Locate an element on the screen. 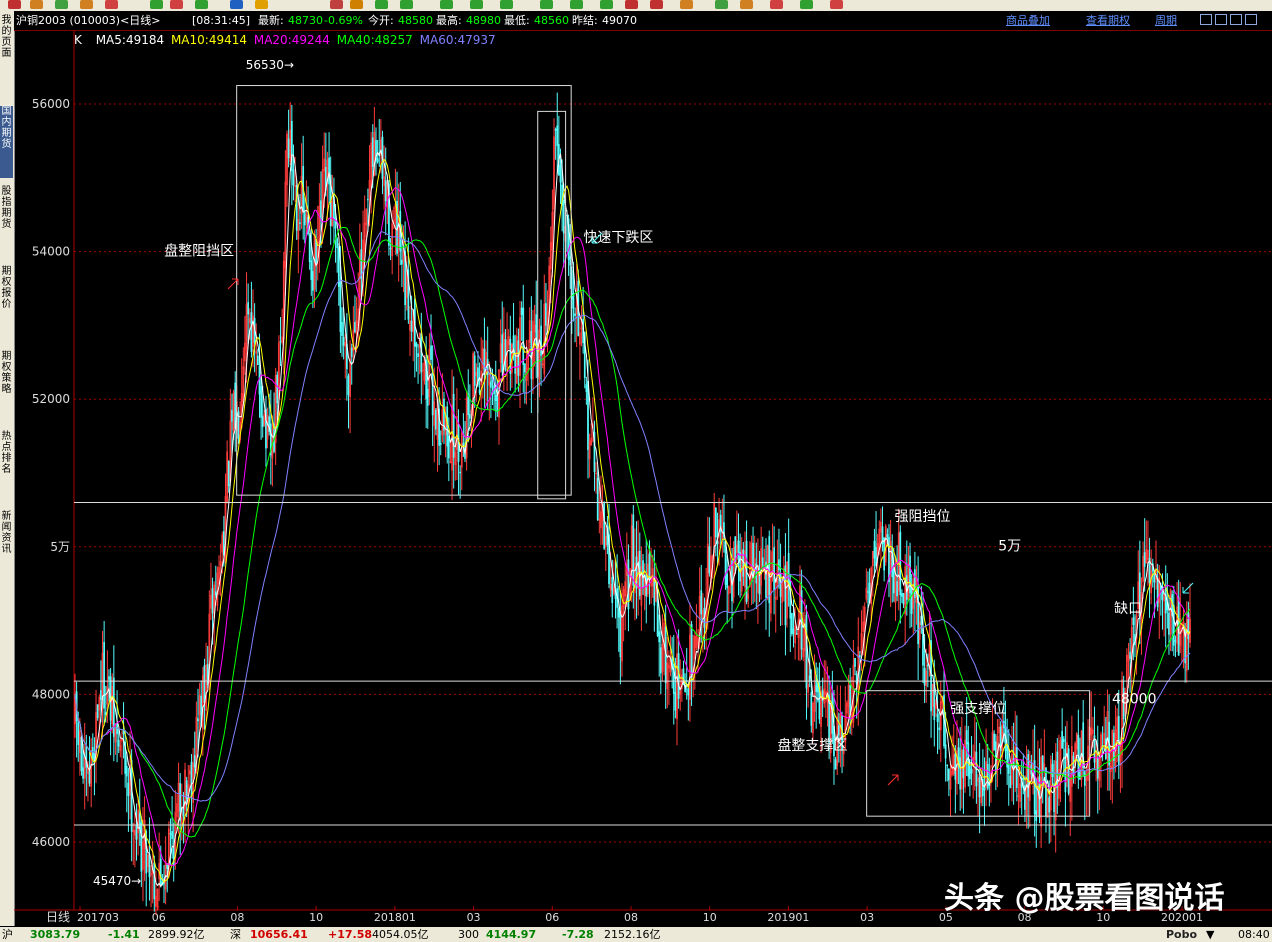 This screenshot has height=942, width=1272. high-marker-label: 56530→ is located at coordinates (270, 65).